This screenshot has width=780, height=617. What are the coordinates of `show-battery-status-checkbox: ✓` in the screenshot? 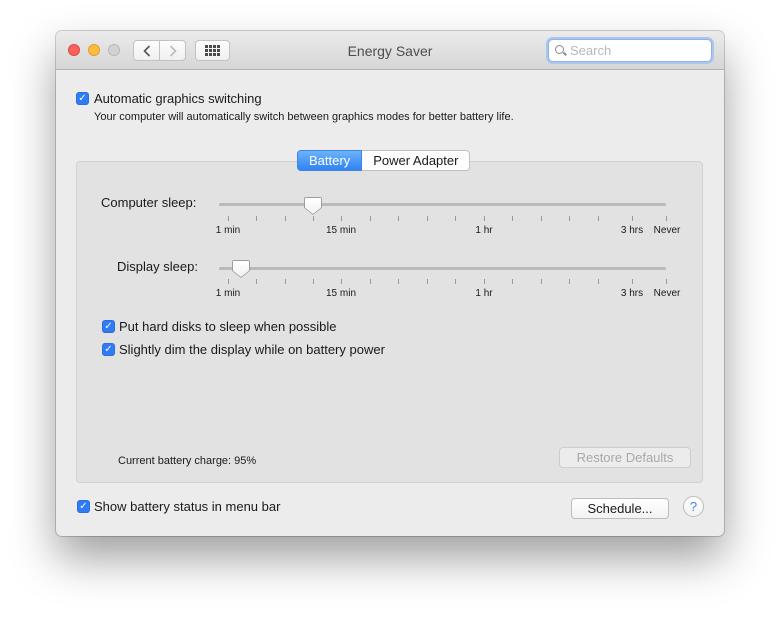 It's located at (83, 506).